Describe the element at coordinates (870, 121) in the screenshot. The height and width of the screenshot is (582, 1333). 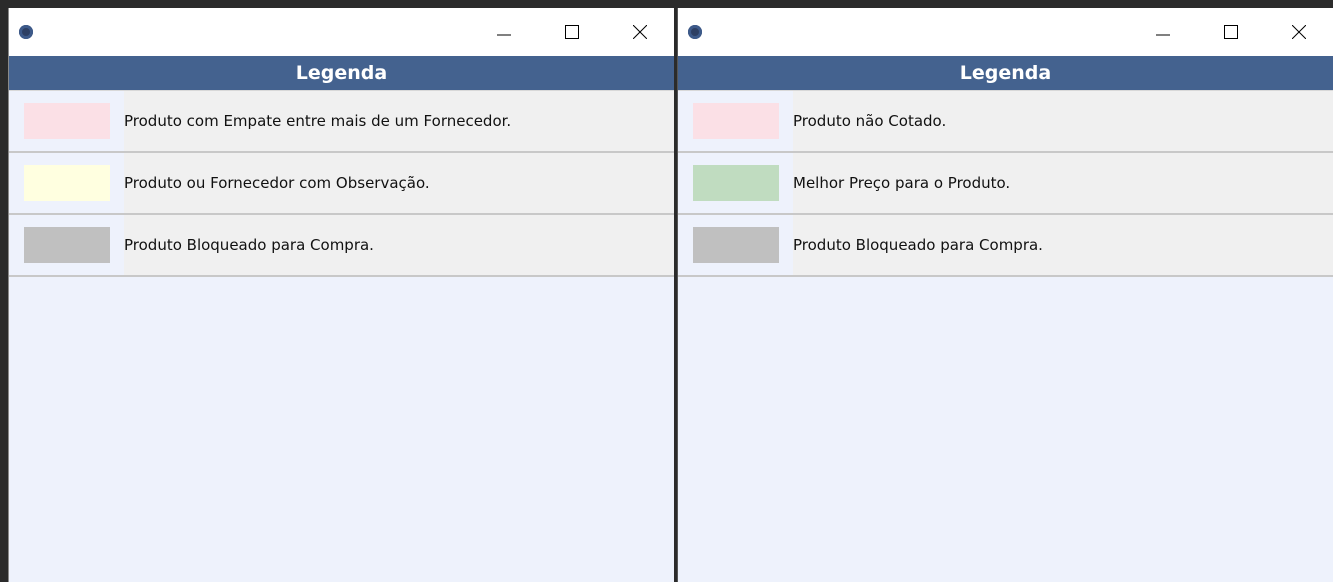
I see `legend-label: Produto não Cotado.` at that location.